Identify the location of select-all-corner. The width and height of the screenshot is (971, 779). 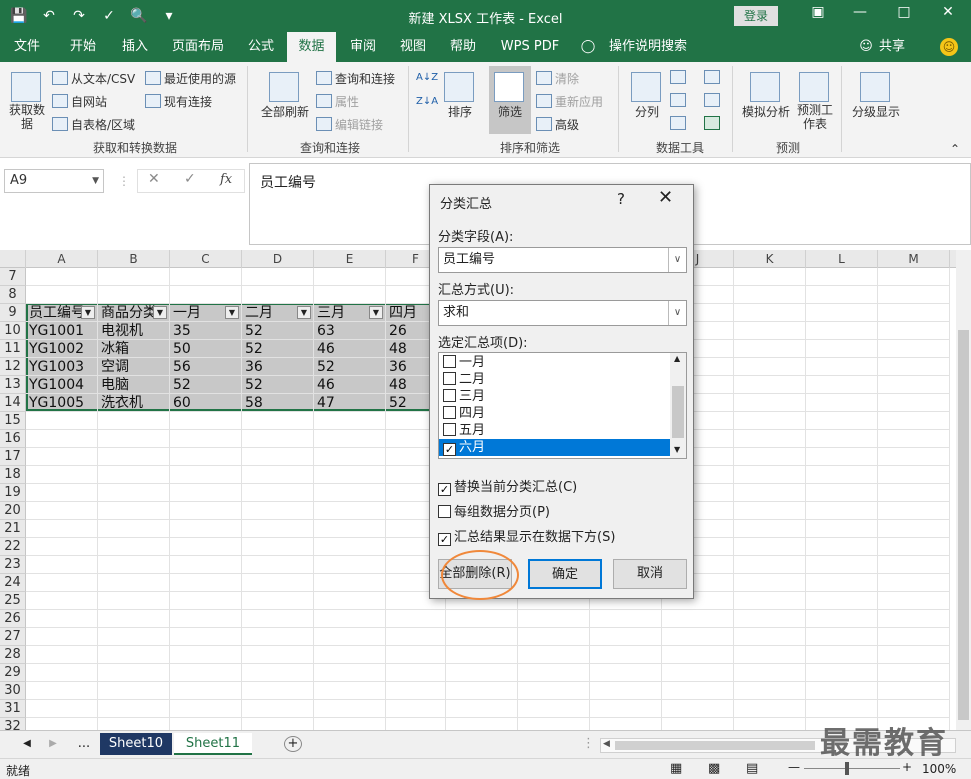
(13, 259).